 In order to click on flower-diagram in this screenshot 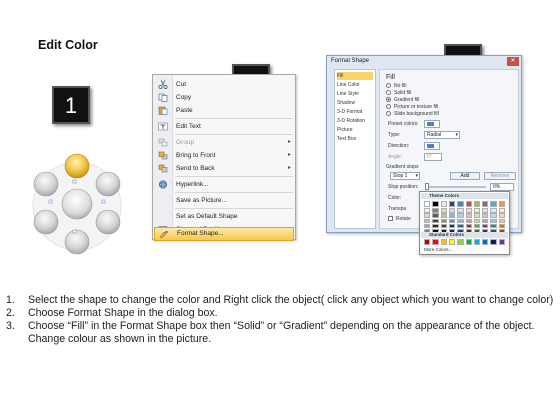, I will do `click(77, 206)`.